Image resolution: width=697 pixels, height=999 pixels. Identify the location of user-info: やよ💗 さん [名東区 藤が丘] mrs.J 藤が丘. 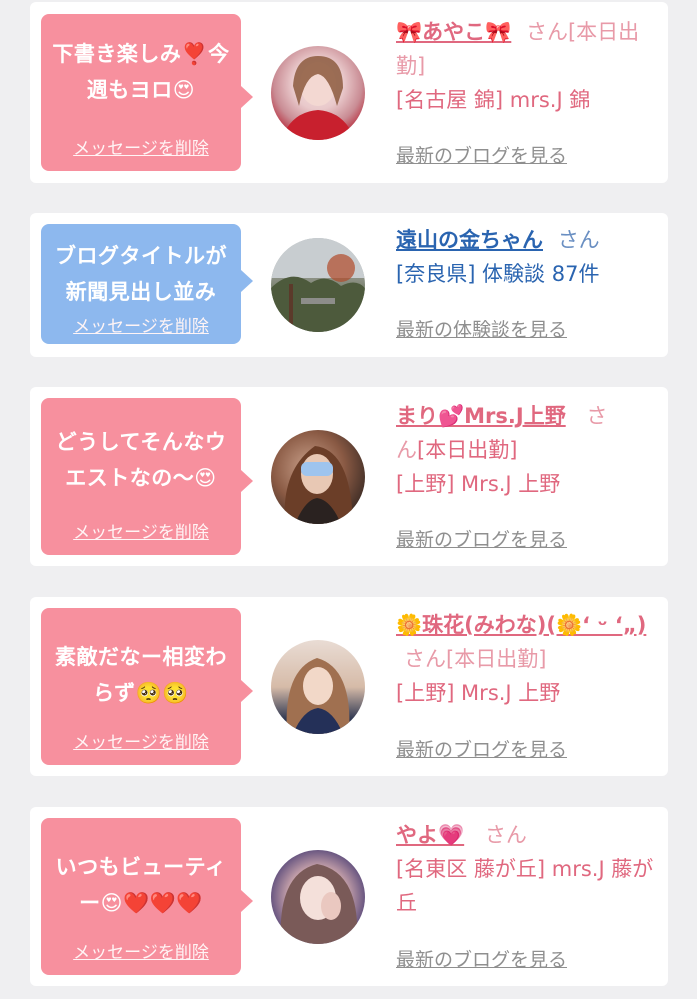
(529, 869).